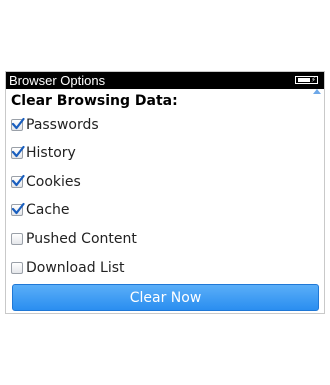  Describe the element at coordinates (17, 239) in the screenshot. I see `checkbox-pushed-content` at that location.